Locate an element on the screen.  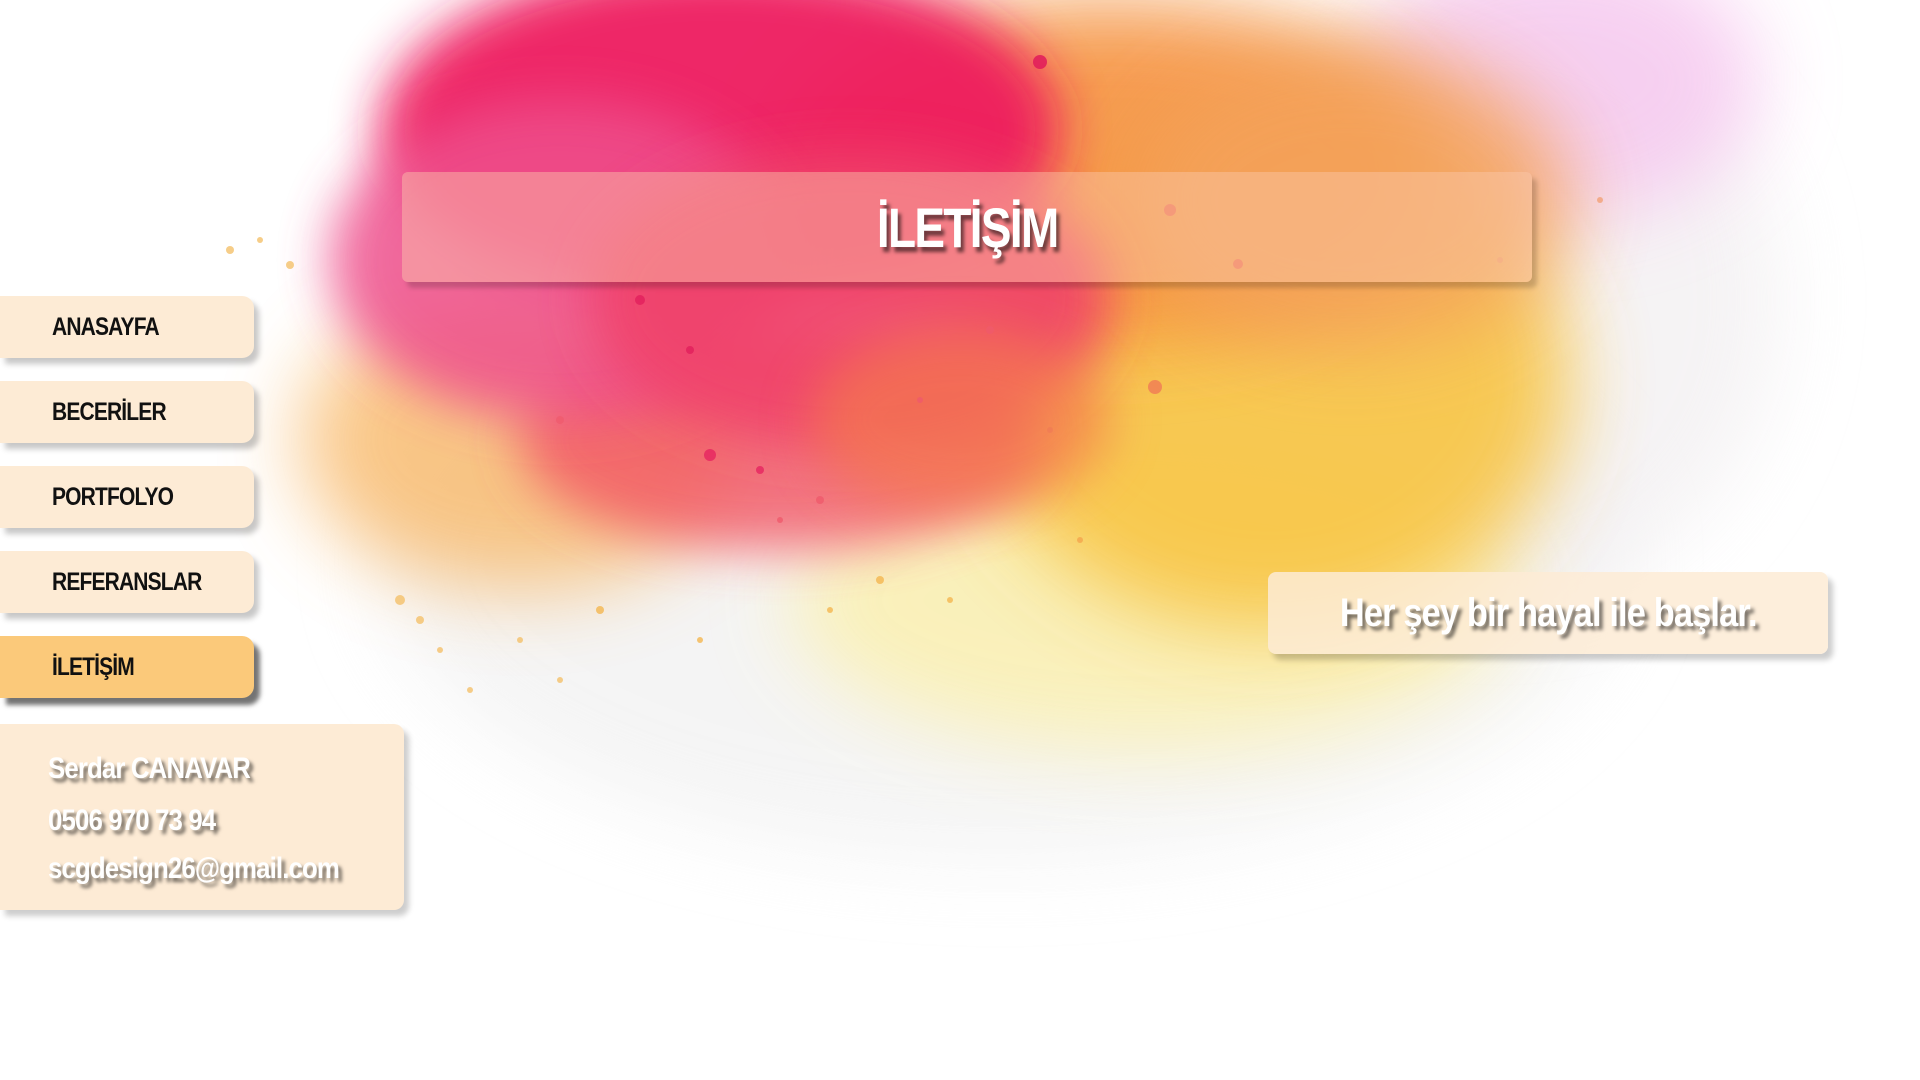
nav-item-referanslar: REFERANSLAR is located at coordinates (127, 582).